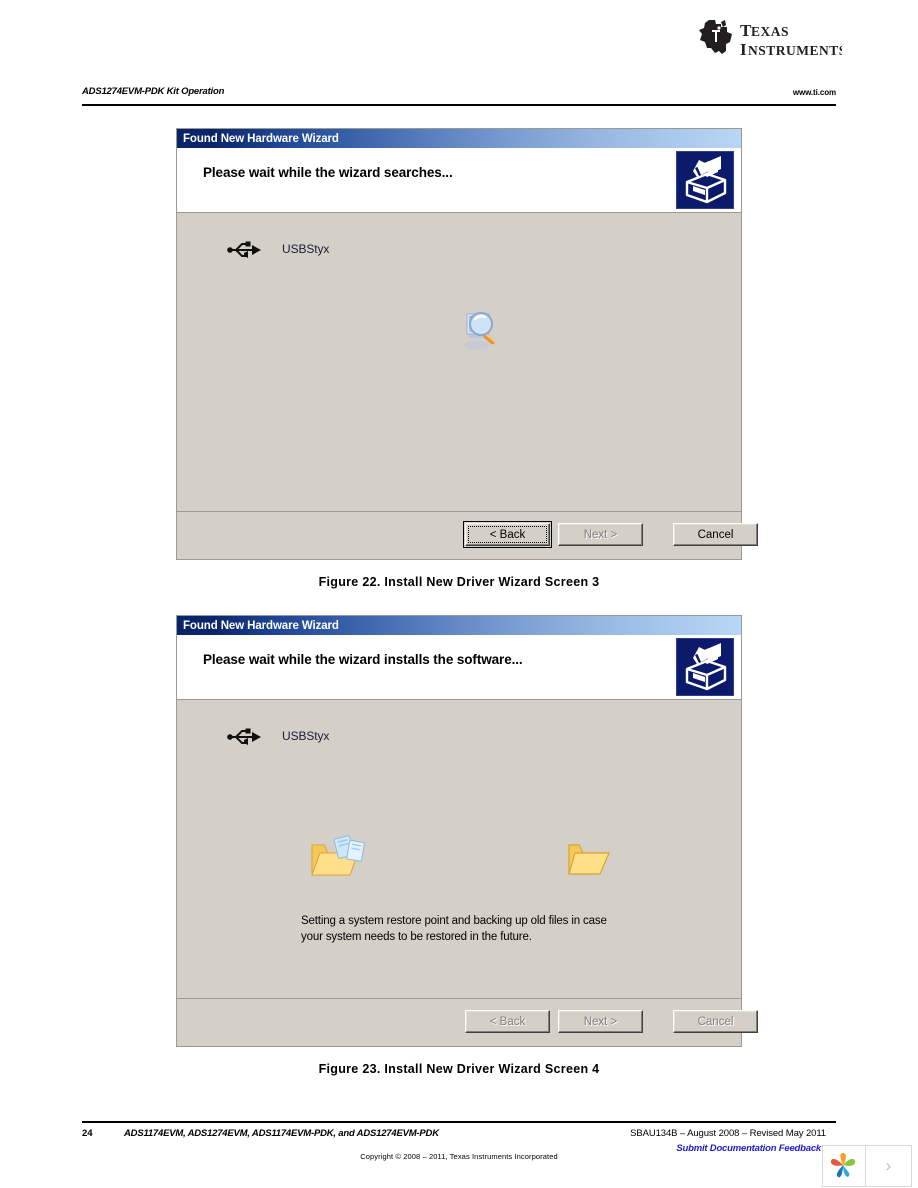 The height and width of the screenshot is (1188, 918). I want to click on open-folder-icon, so click(589, 859).